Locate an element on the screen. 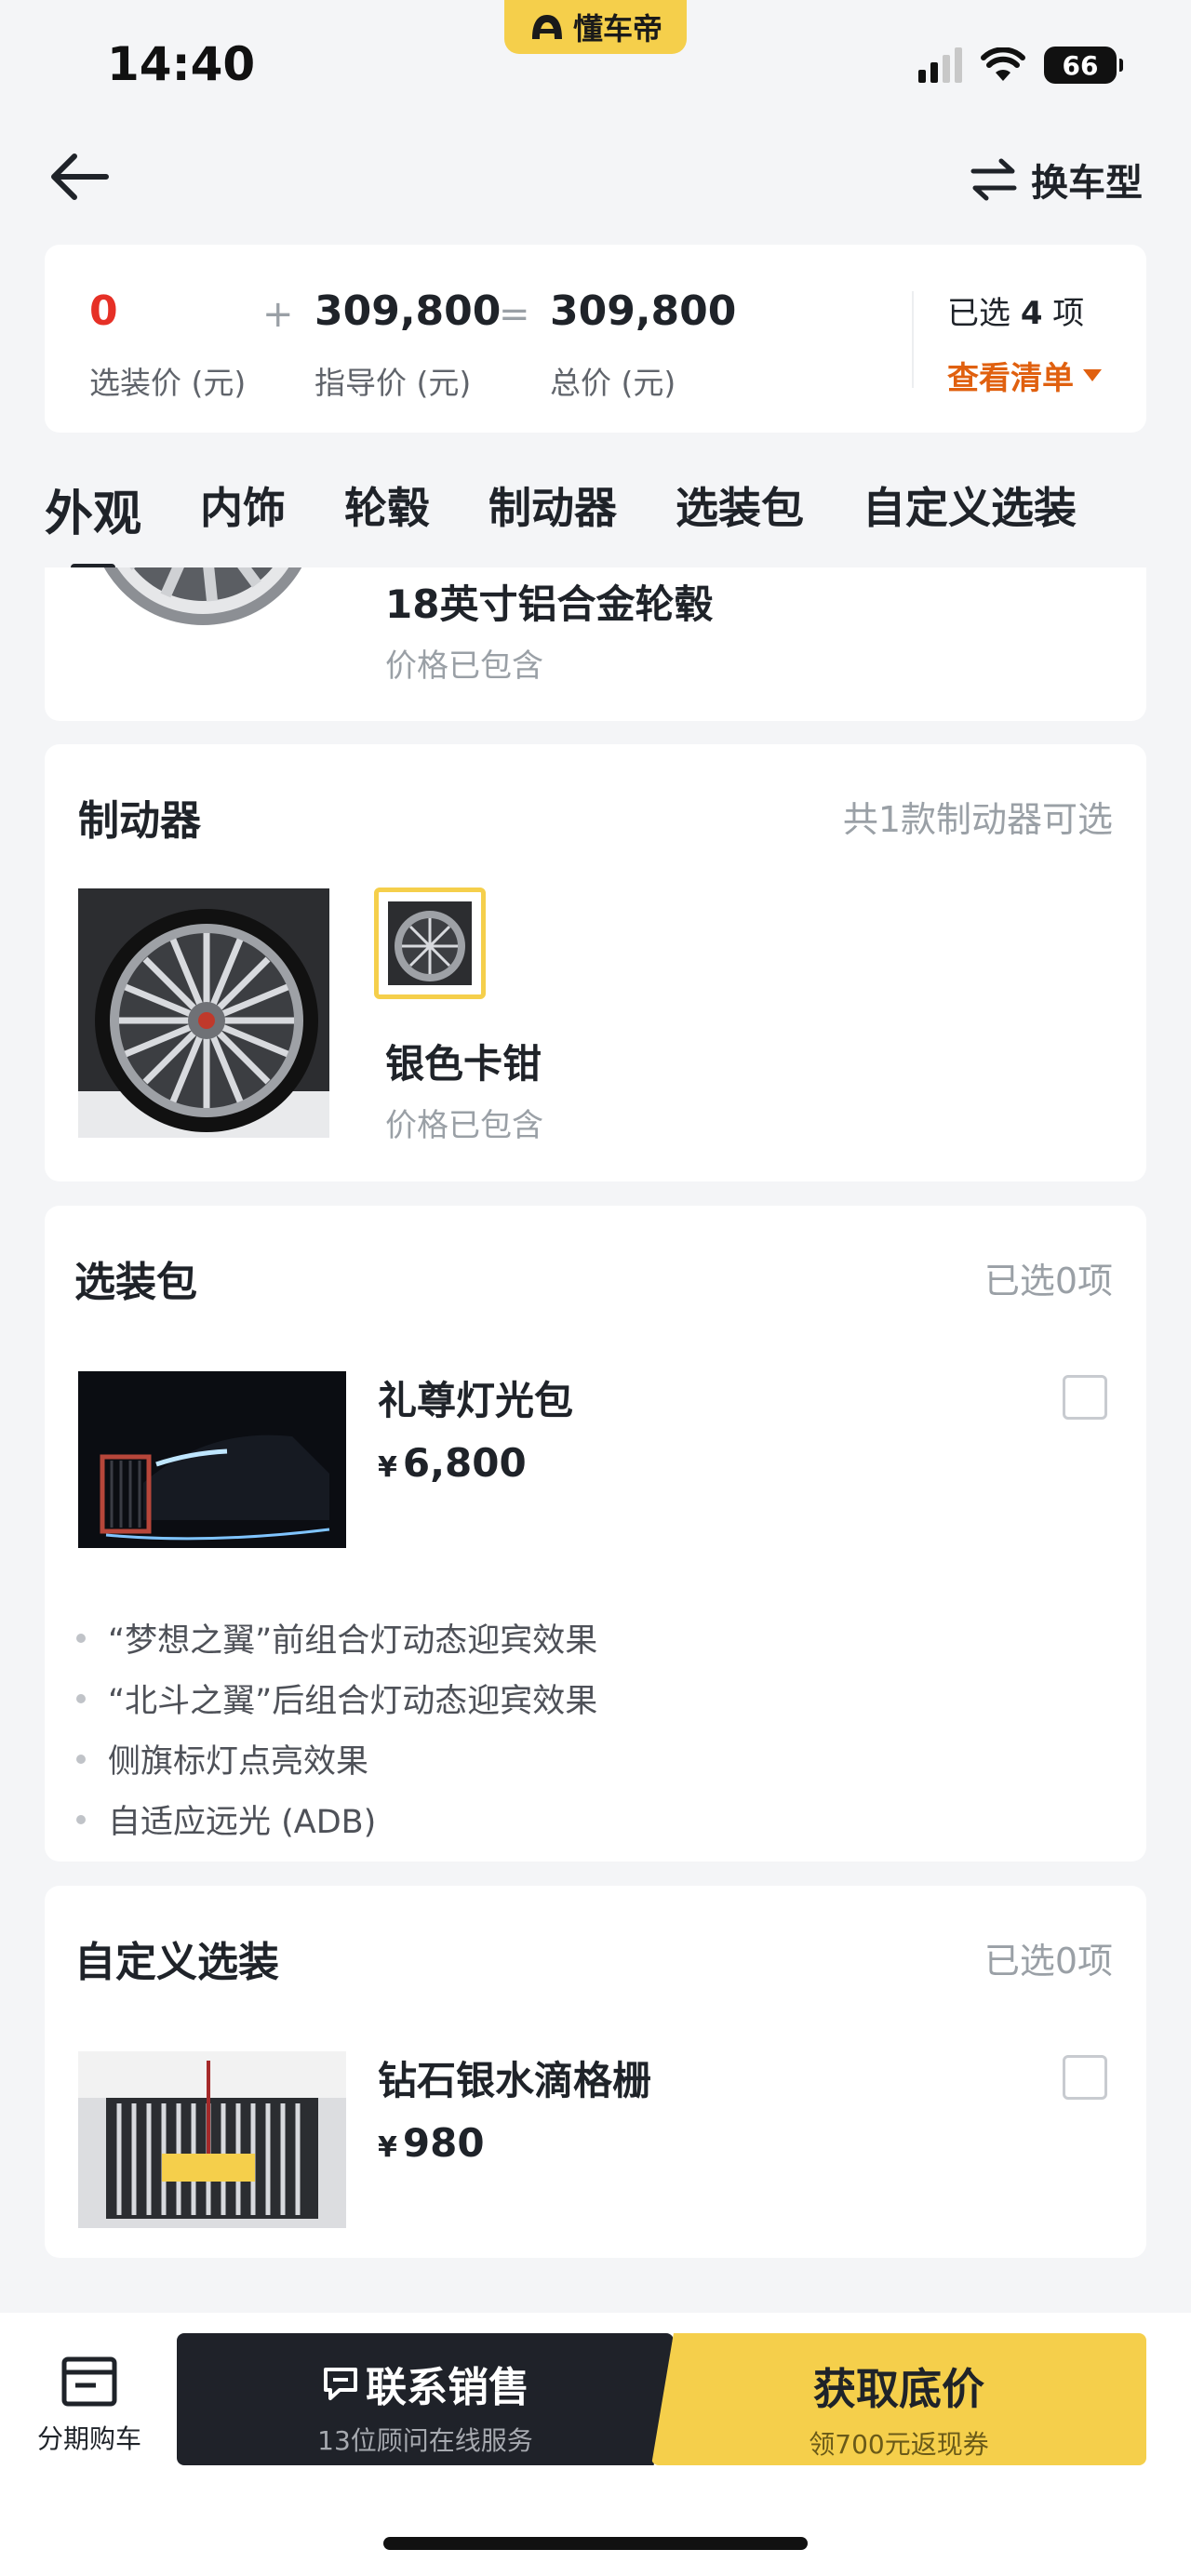  brake-card-title: 制动器 is located at coordinates (139, 821).